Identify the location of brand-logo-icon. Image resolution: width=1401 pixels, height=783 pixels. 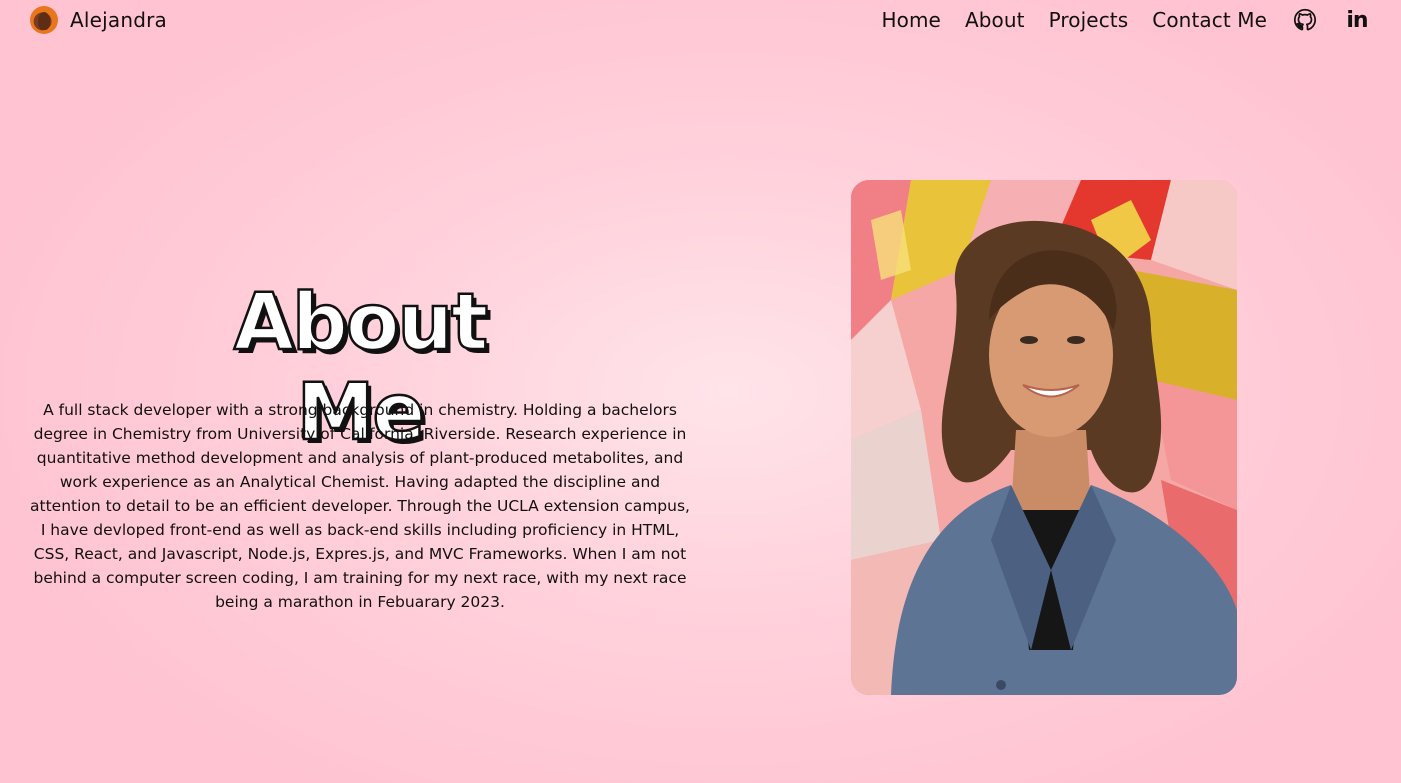
(44, 20).